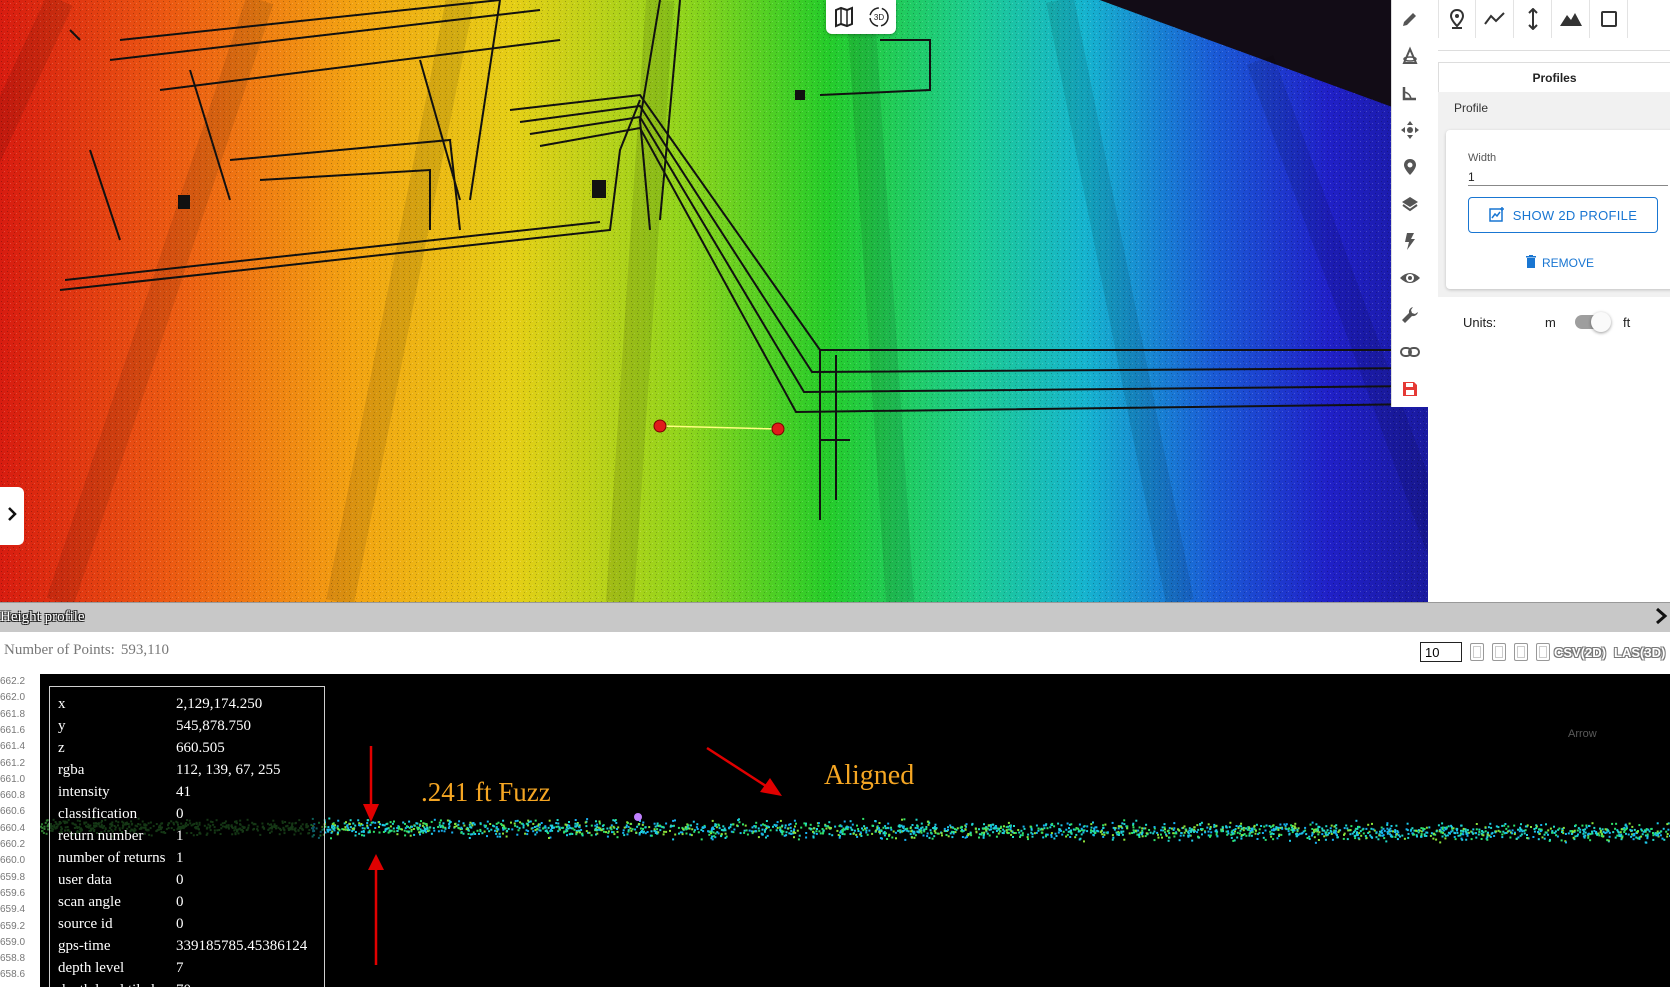 Image resolution: width=1670 pixels, height=987 pixels. What do you see at coordinates (84, 791) in the screenshot?
I see `attribute-key: intensity` at bounding box center [84, 791].